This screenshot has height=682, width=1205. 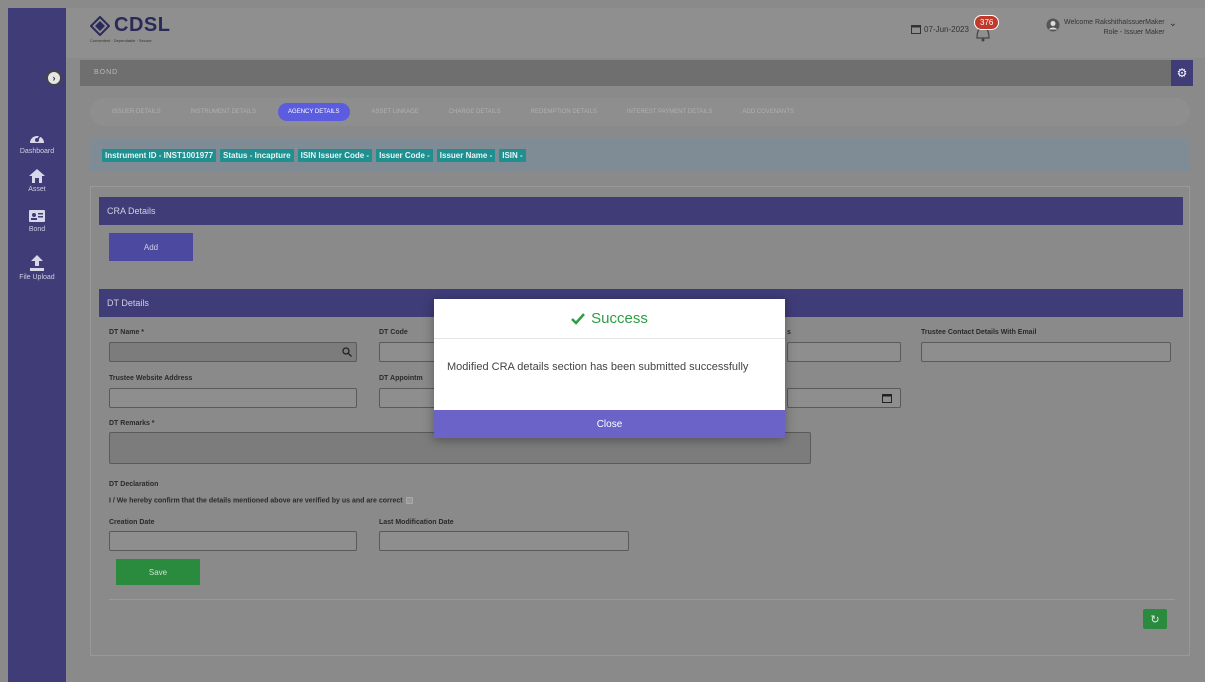 What do you see at coordinates (136, 112) in the screenshot?
I see `tab-issuer-details: ISSUER DETAILS` at bounding box center [136, 112].